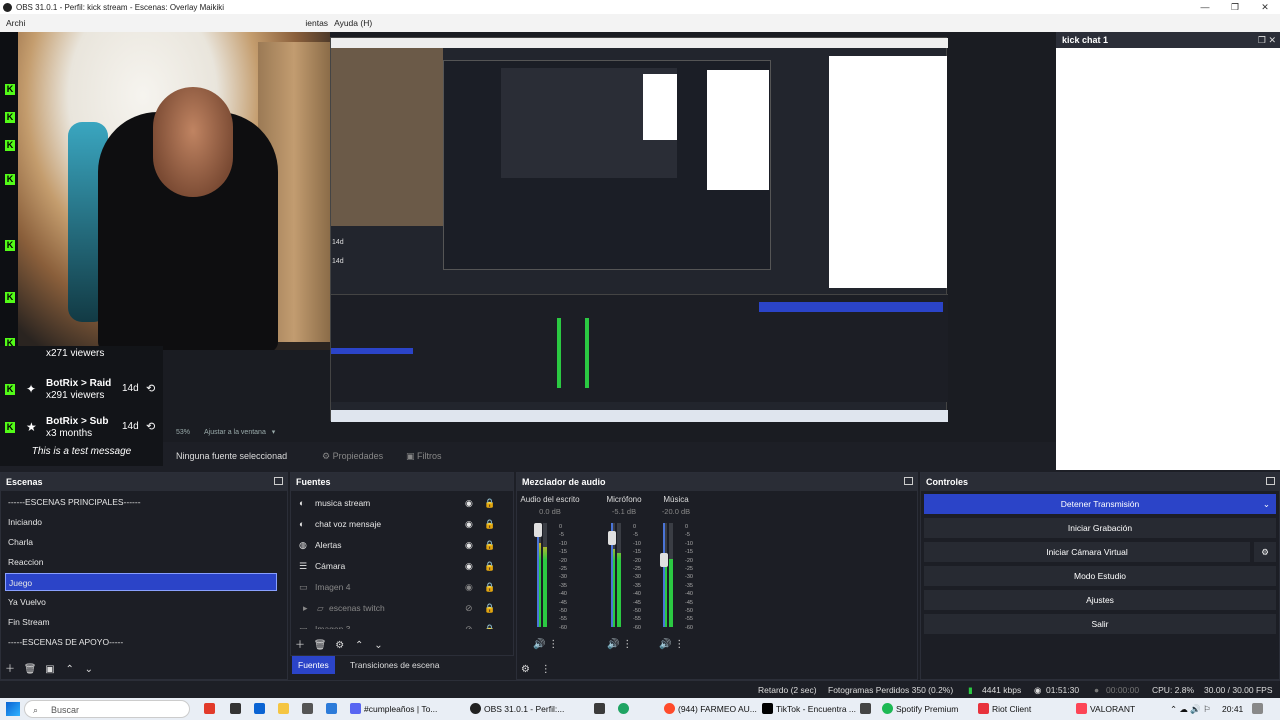 The image size is (1280, 720). Describe the element at coordinates (1112, 709) in the screenshot. I see `taskbar-valorant: VALORANT` at that location.